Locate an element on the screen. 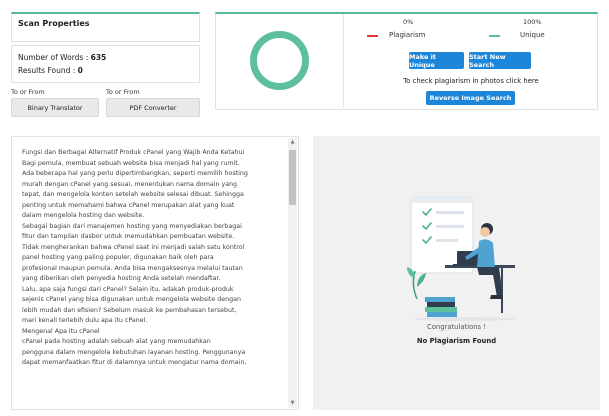 This screenshot has height=416, width=609. results-found-label: Results Found : is located at coordinates (47, 70).